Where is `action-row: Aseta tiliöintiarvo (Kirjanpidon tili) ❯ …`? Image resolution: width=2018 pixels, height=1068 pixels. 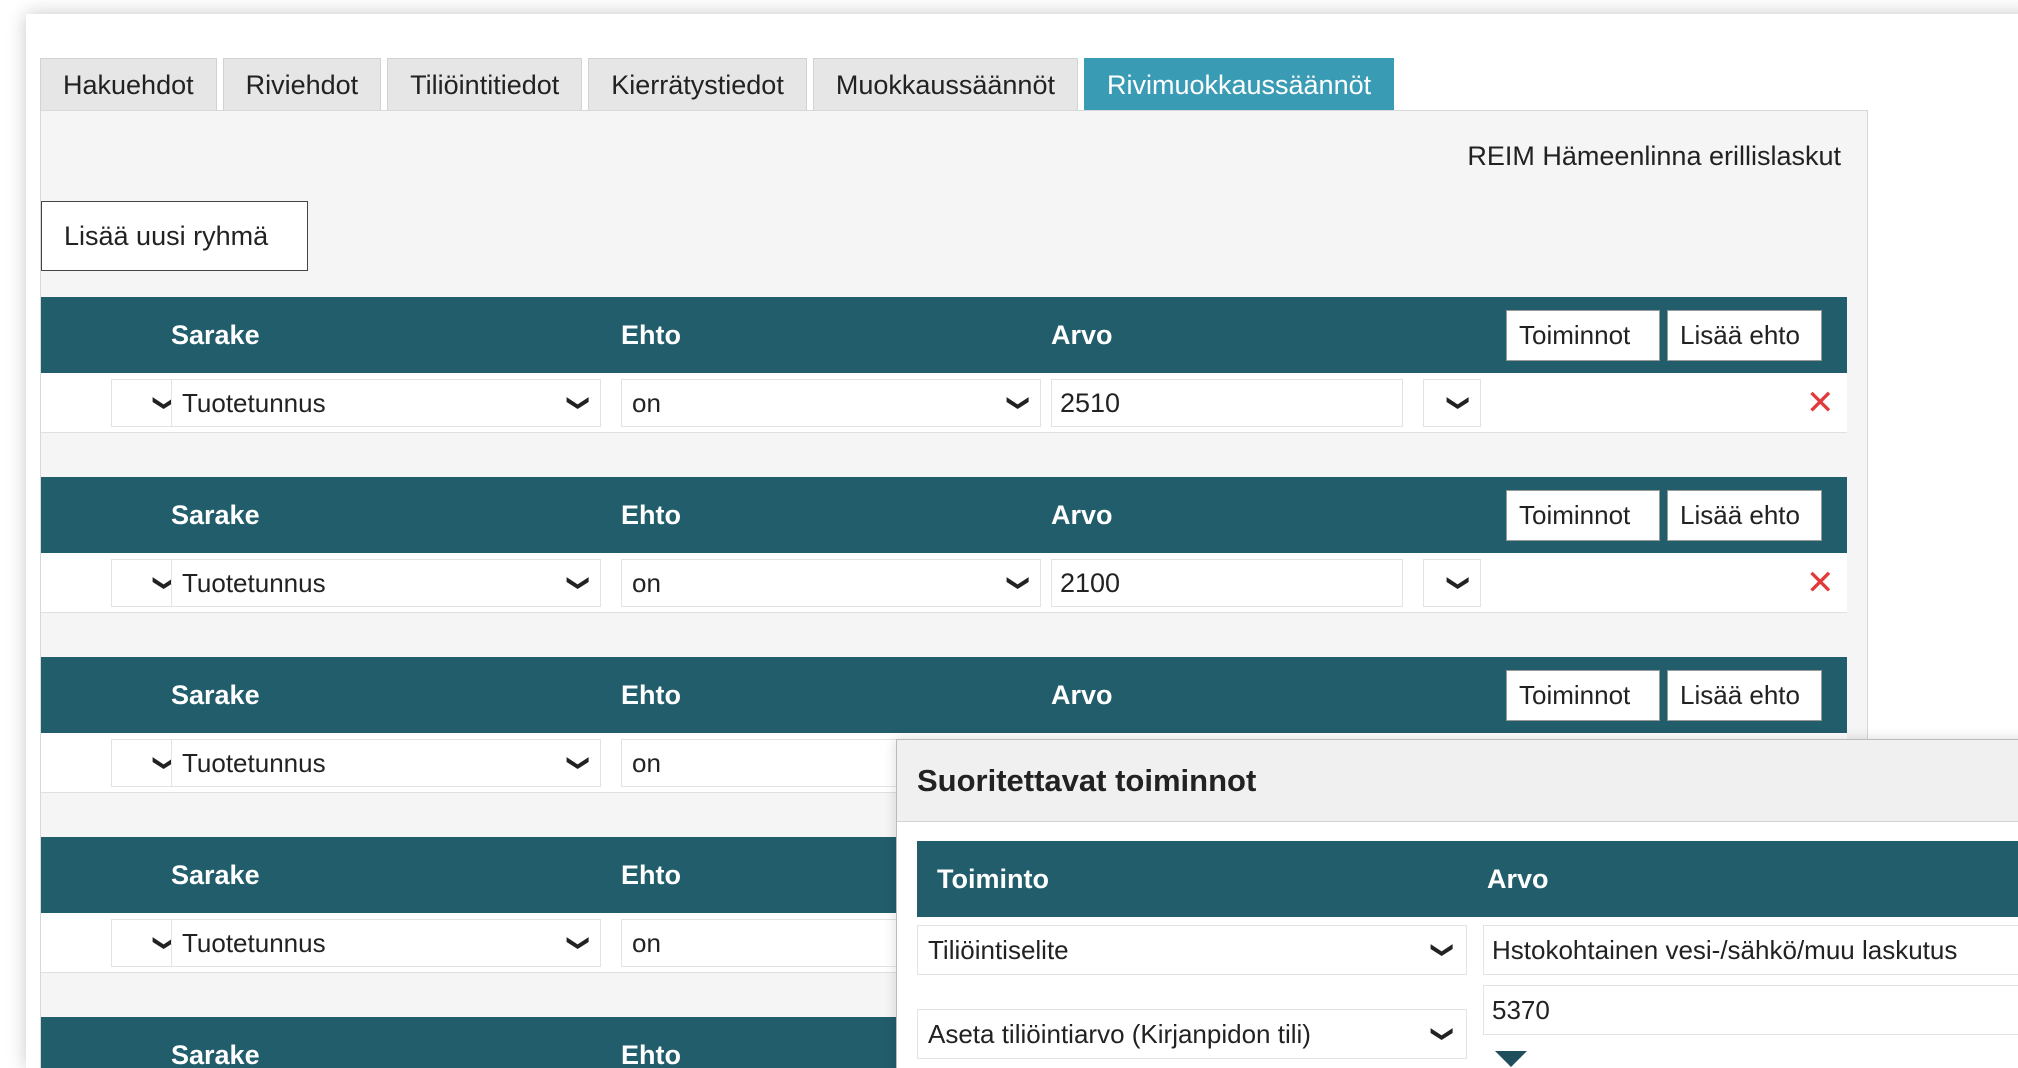 action-row: Aseta tiliöintiarvo (Kirjanpidon tili) ❯ … is located at coordinates (1467, 1026).